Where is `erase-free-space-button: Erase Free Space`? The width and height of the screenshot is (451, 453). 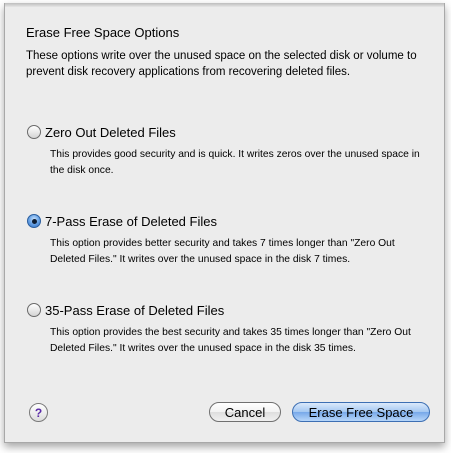 erase-free-space-button: Erase Free Space is located at coordinates (361, 412).